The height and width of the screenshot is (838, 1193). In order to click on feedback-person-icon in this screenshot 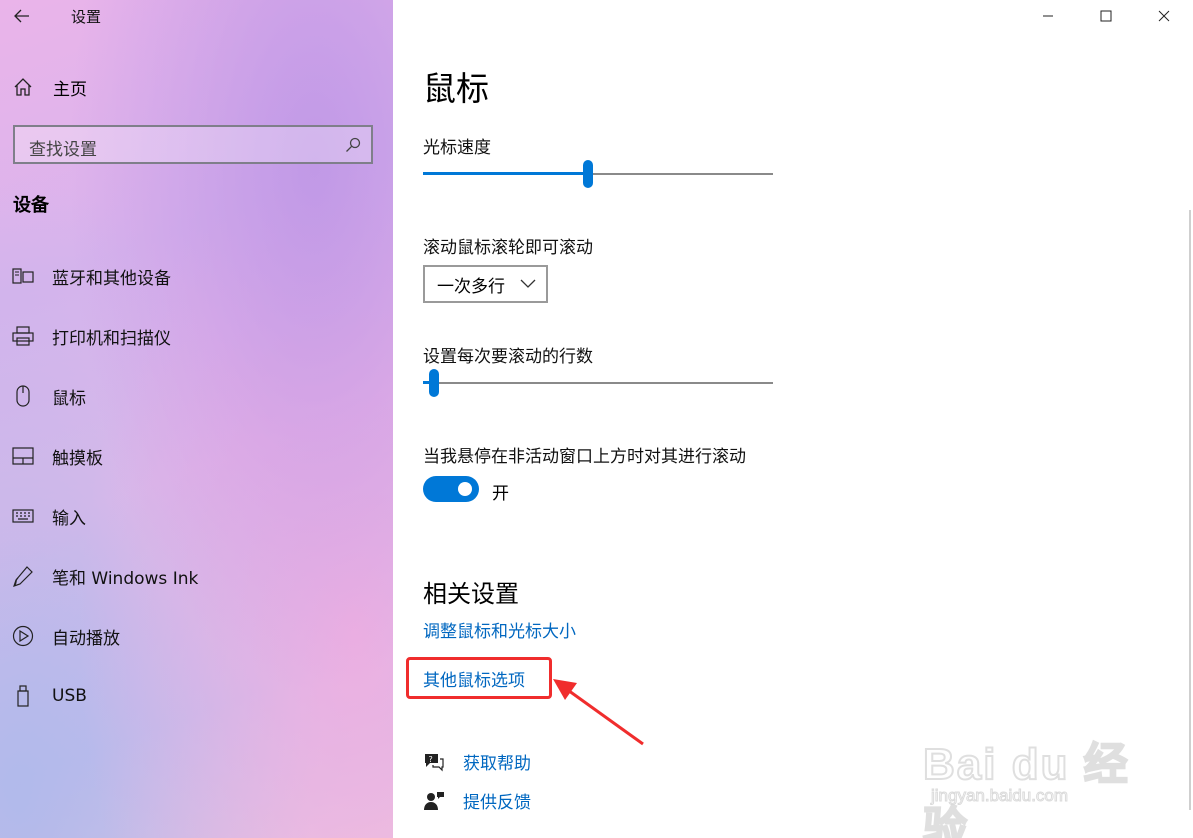, I will do `click(434, 801)`.